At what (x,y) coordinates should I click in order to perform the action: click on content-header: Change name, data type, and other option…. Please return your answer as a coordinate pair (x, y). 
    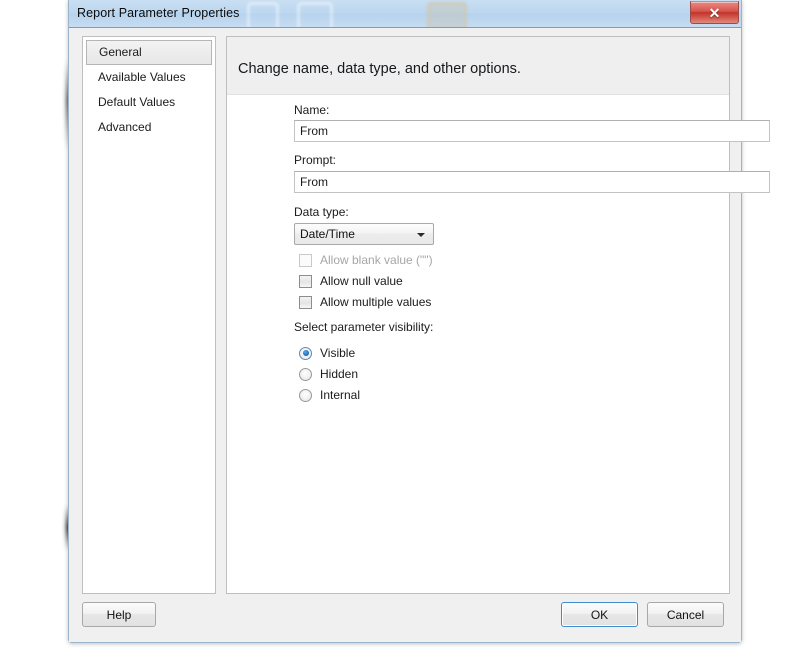
    Looking at the image, I should click on (478, 66).